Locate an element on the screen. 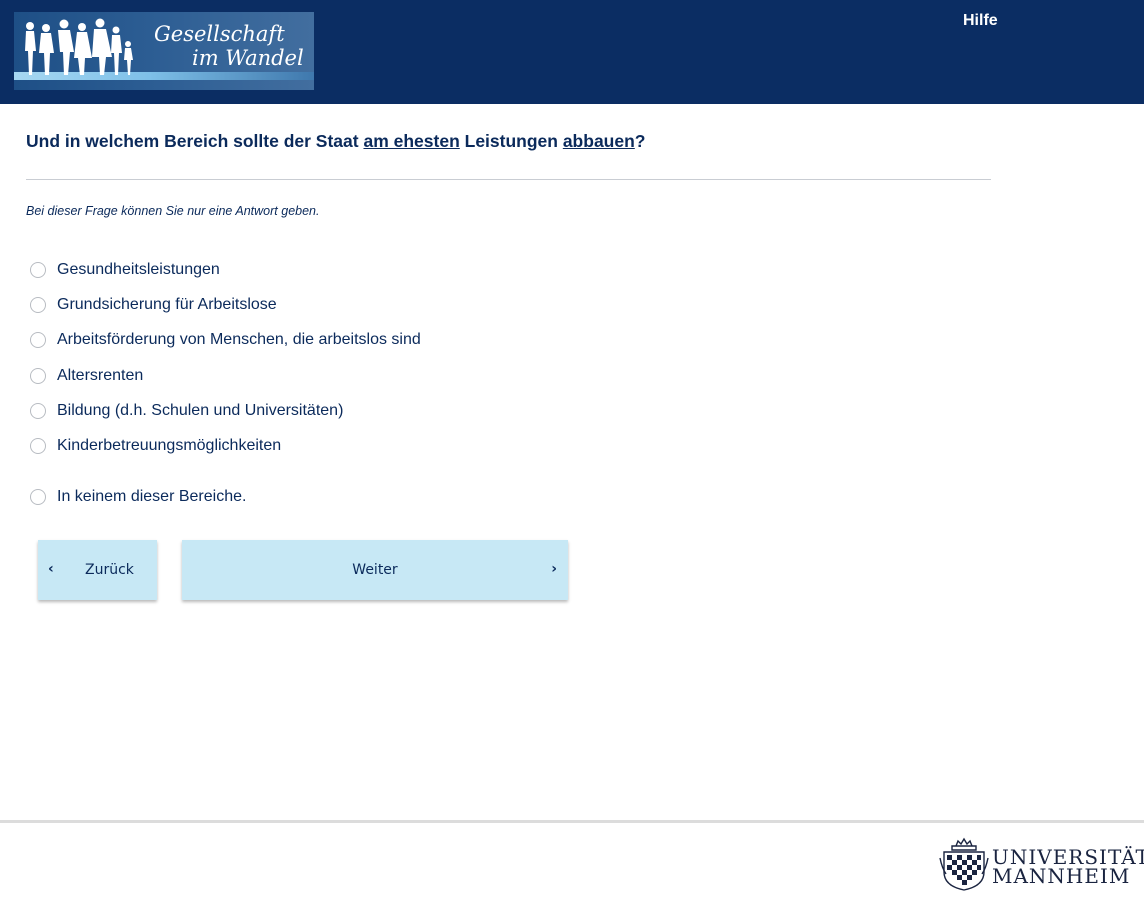  logo-line-1: Gesellschaft is located at coordinates (219, 34).